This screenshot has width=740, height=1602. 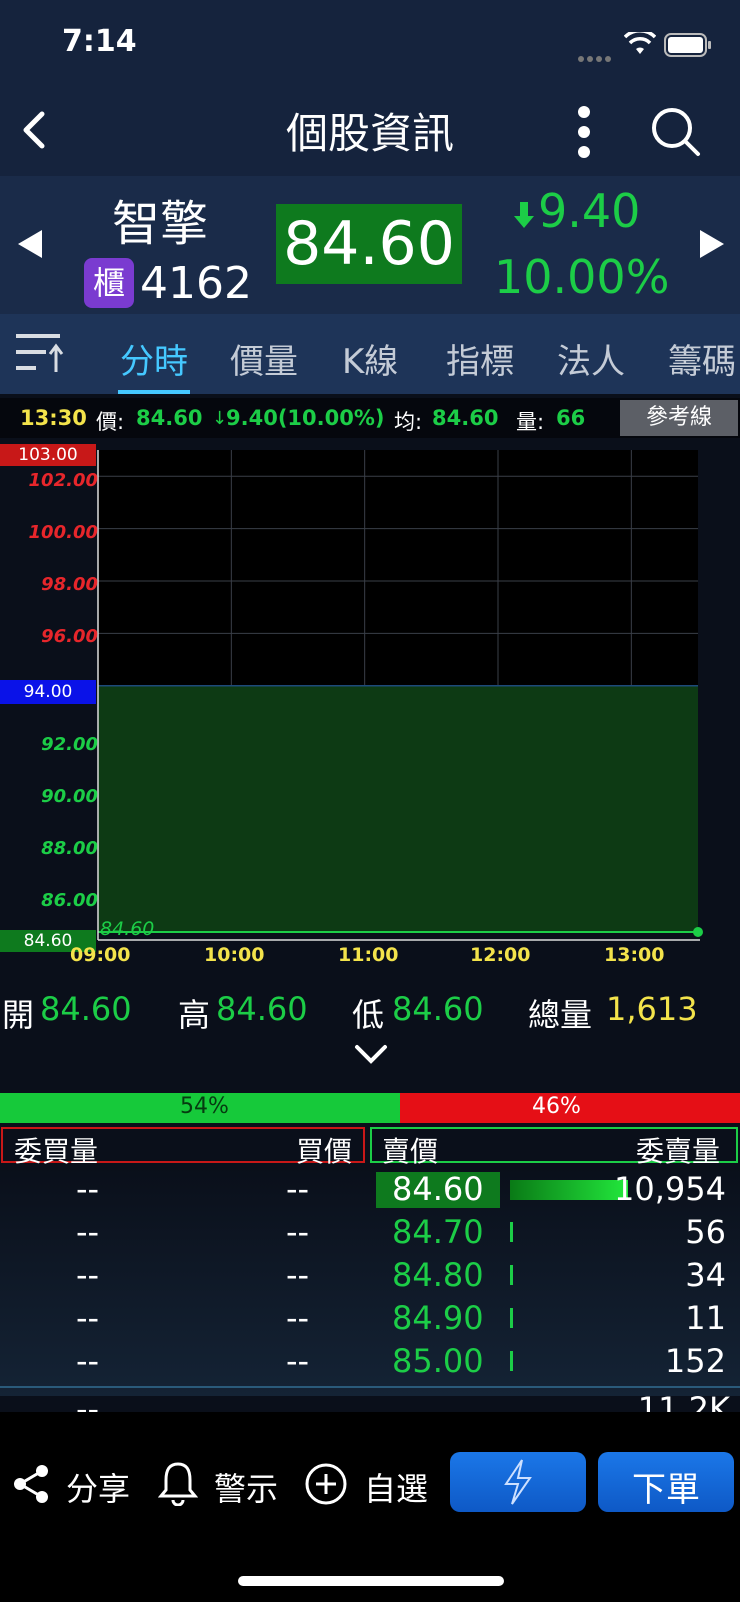 What do you see at coordinates (705, 1232) in the screenshot?
I see `ask-volume-cell: 56` at bounding box center [705, 1232].